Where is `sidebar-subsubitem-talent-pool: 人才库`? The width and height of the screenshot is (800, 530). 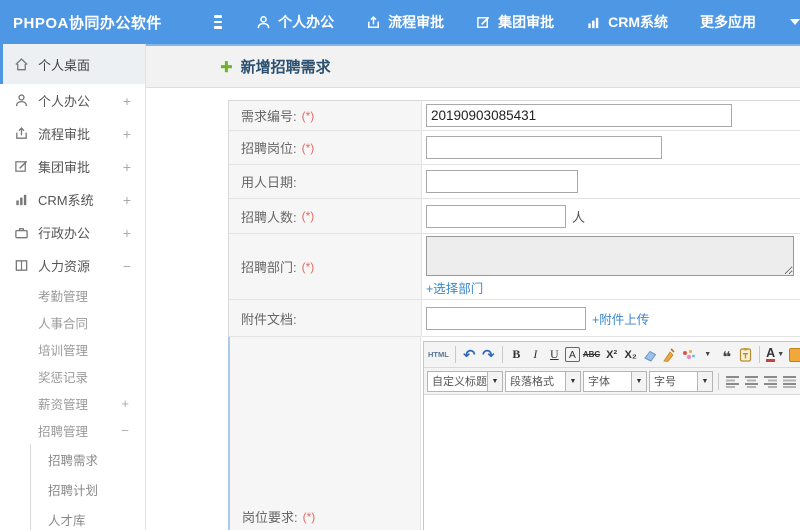
sidebar-subsubitem-talent-pool: 人才库 is located at coordinates (88, 517).